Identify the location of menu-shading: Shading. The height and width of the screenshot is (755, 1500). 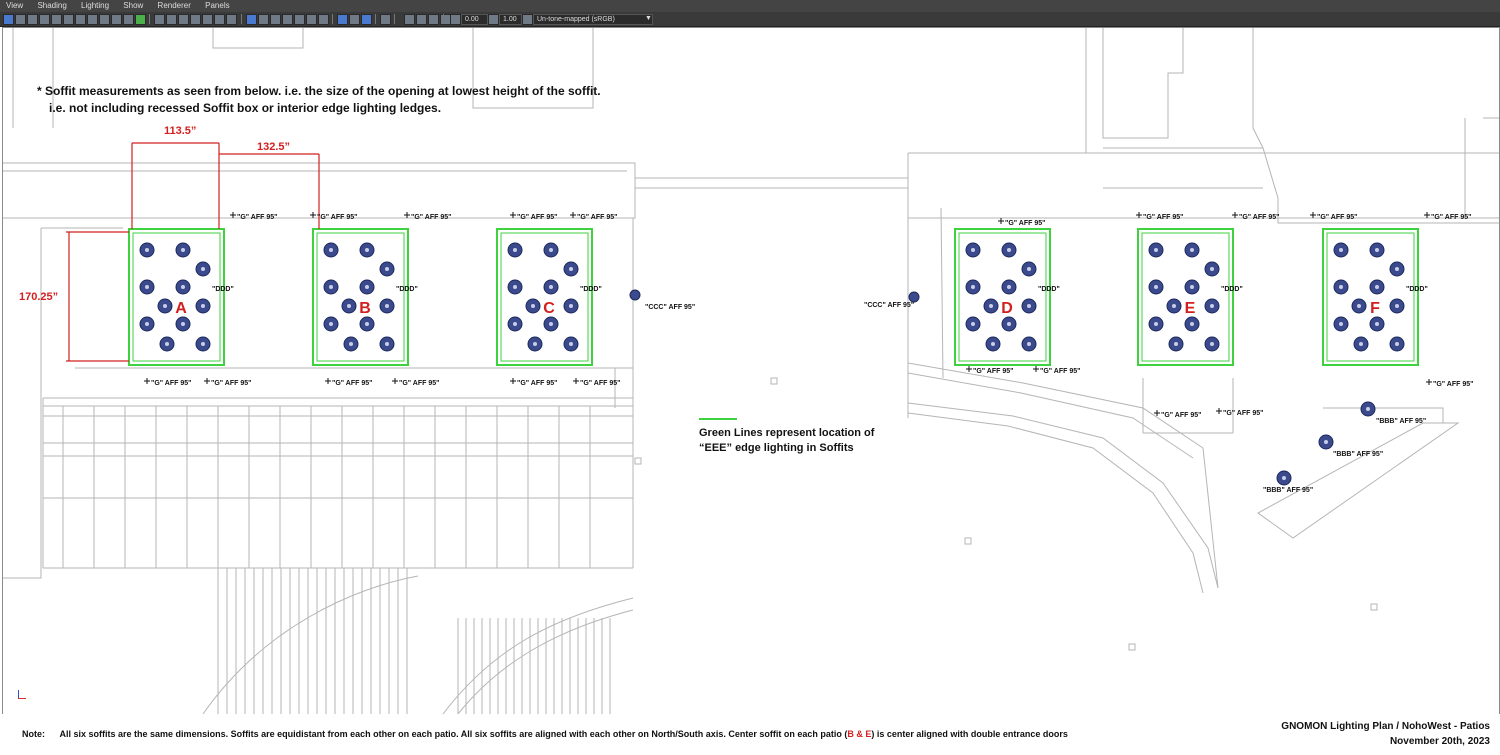
(51, 6).